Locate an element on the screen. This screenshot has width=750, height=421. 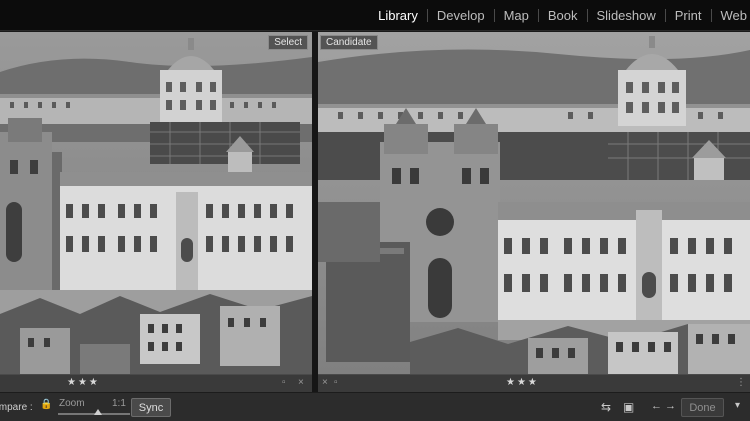
swap-icon: ⇆ is located at coordinates (606, 407).